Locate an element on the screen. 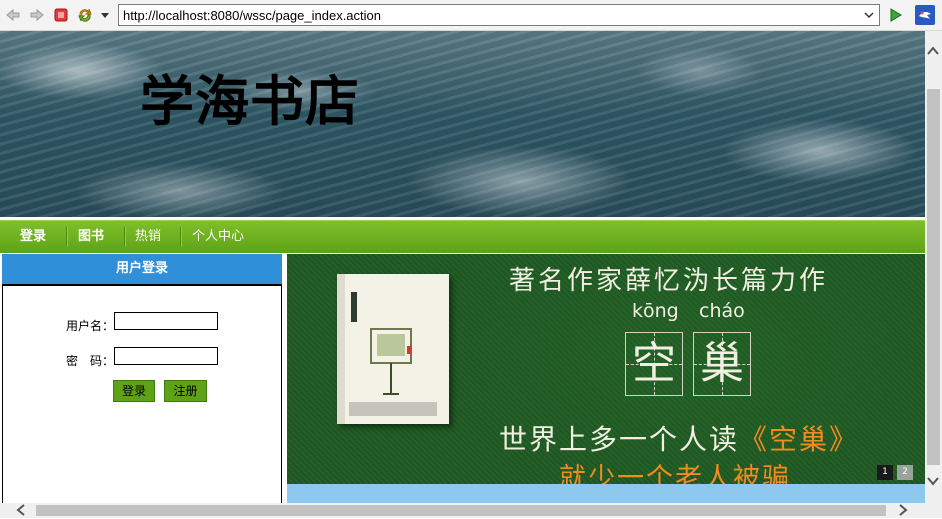 Image resolution: width=942 pixels, height=519 pixels. app-logo-icon is located at coordinates (925, 15).